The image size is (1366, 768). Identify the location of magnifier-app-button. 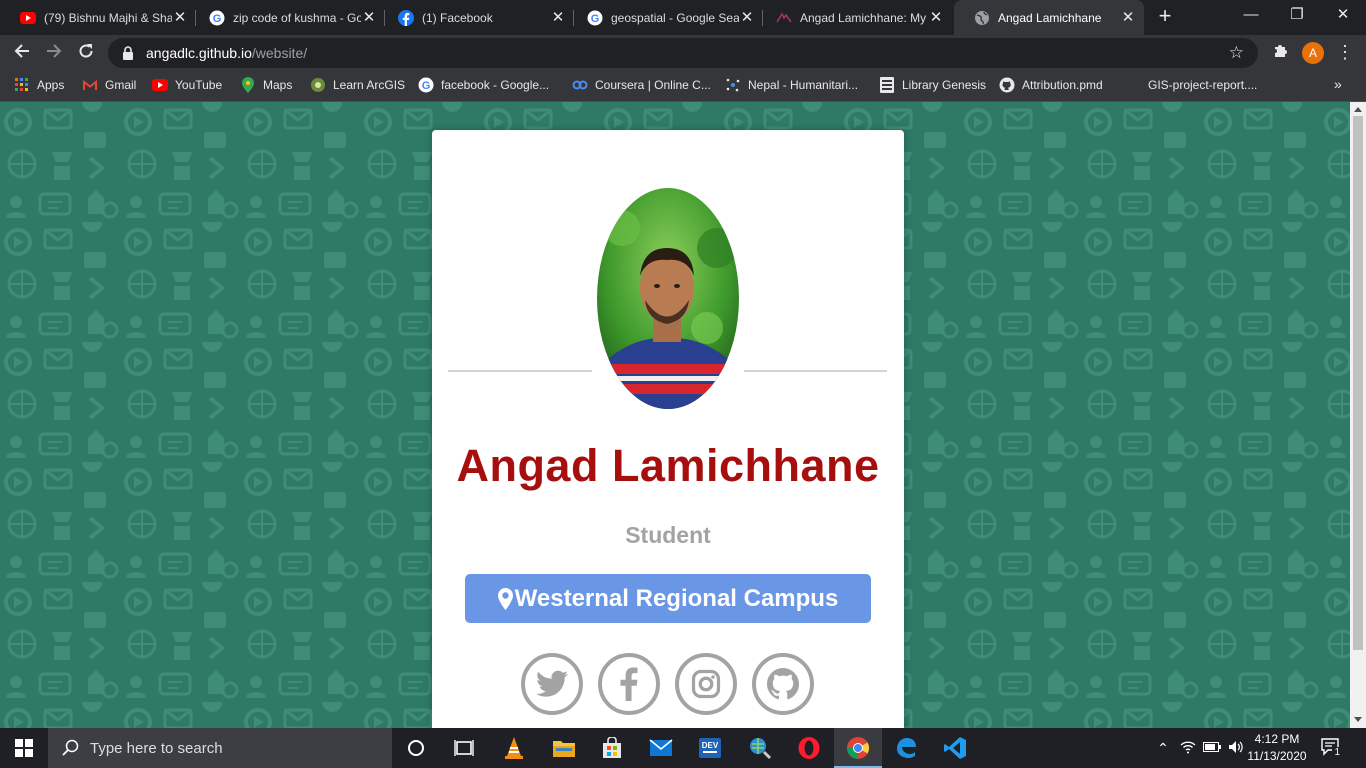
(760, 748).